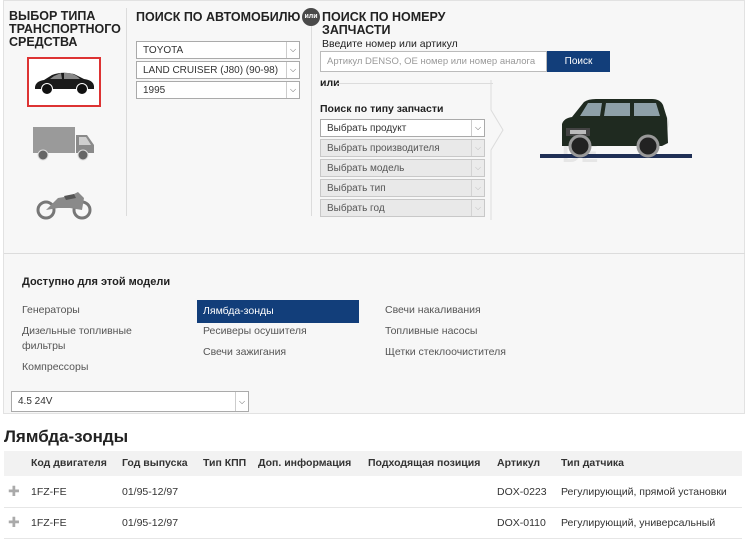  I want to click on car-icon, so click(64, 83).